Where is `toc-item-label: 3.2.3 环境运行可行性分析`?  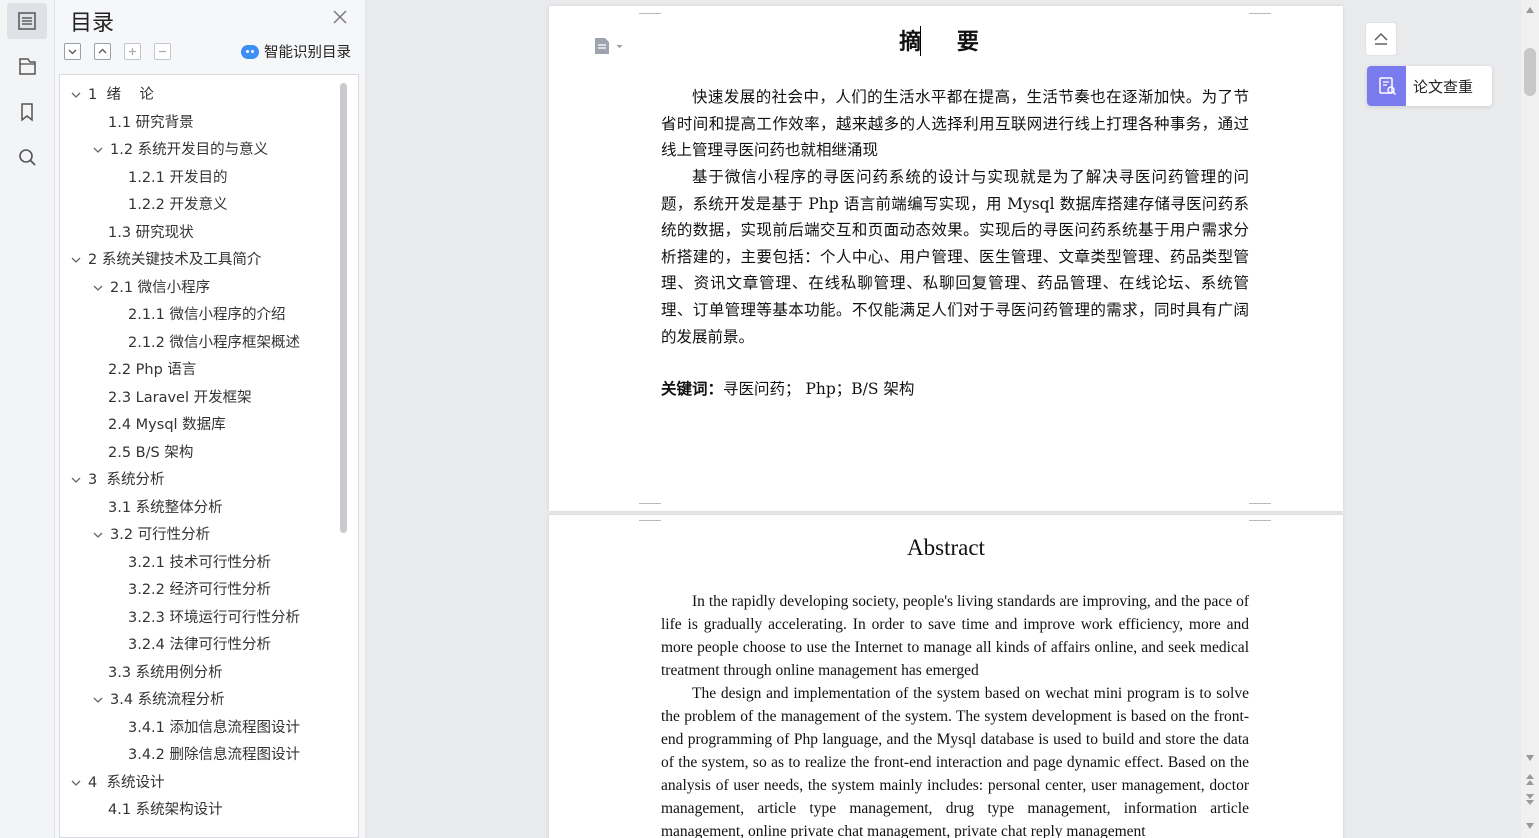
toc-item-label: 3.2.3 环境运行可行性分析 is located at coordinates (214, 617).